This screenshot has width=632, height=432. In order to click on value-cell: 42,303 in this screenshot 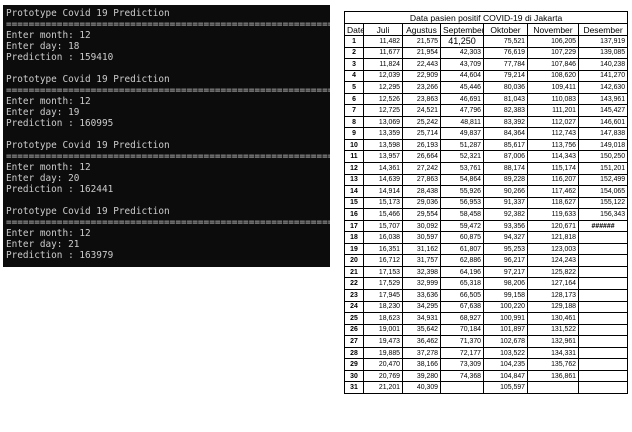, I will do `click(462, 53)`.